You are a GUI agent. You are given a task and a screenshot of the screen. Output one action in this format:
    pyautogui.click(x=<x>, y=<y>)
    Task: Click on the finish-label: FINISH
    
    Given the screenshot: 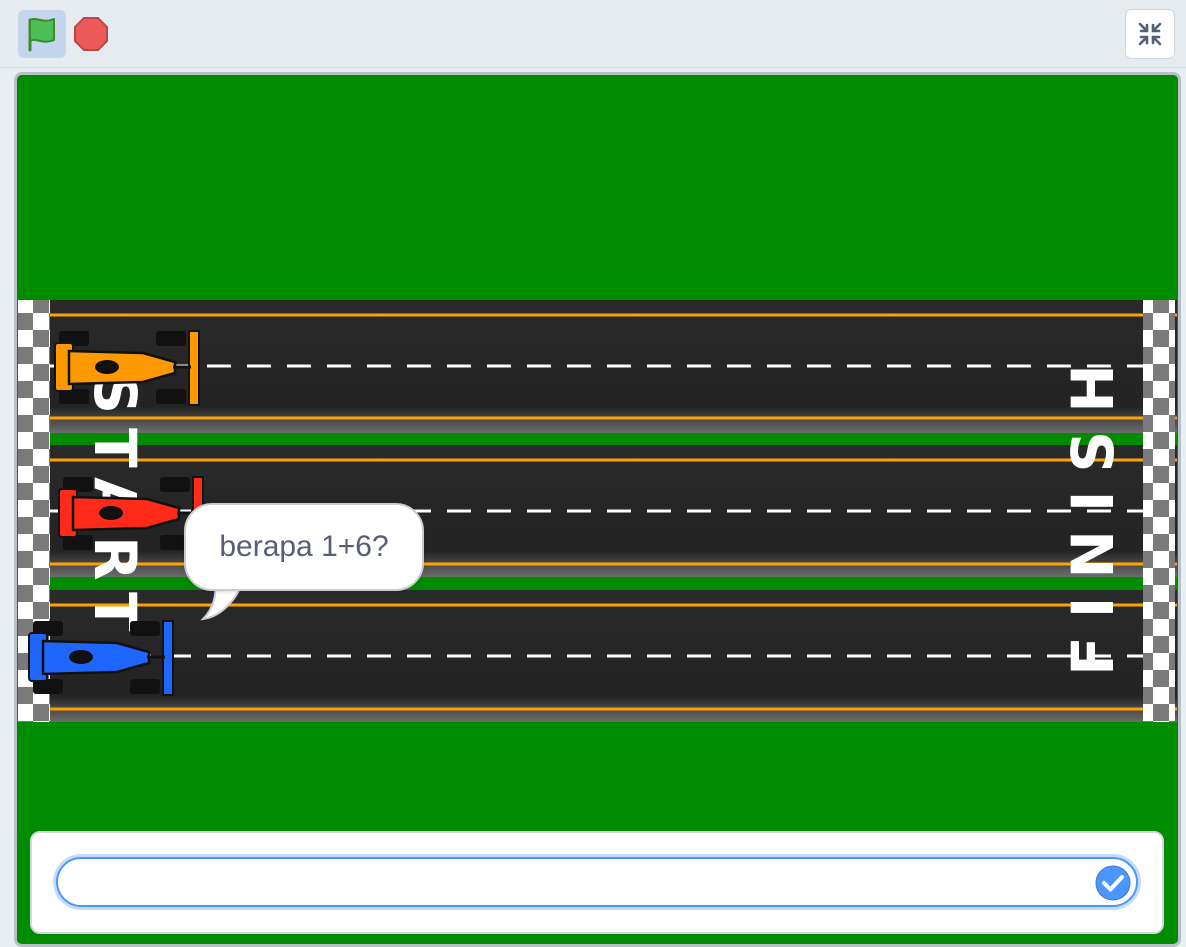 What is the action you would take?
    pyautogui.click(x=1093, y=511)
    